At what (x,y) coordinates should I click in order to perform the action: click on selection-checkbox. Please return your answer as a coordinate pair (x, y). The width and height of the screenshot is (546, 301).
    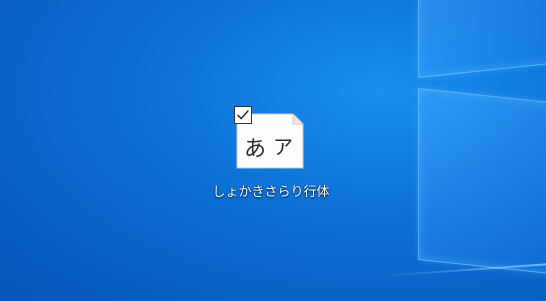
    Looking at the image, I should click on (243, 115).